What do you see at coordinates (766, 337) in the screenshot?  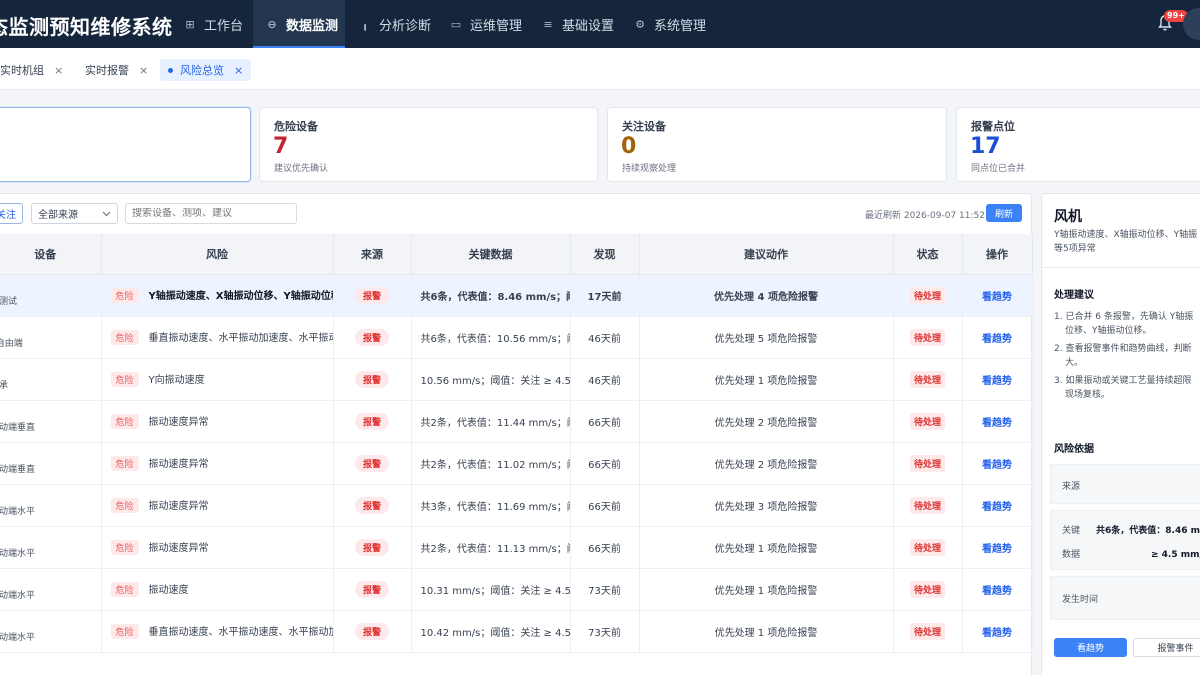 I see `cell-action: 优先处理 5 项危险报警` at bounding box center [766, 337].